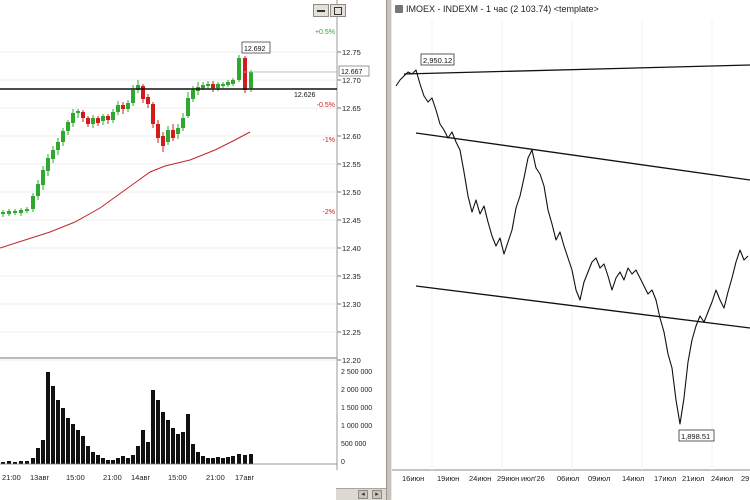 The height and width of the screenshot is (500, 750). What do you see at coordinates (140, 477) in the screenshot?
I see `time-tick-label: 14авг` at bounding box center [140, 477].